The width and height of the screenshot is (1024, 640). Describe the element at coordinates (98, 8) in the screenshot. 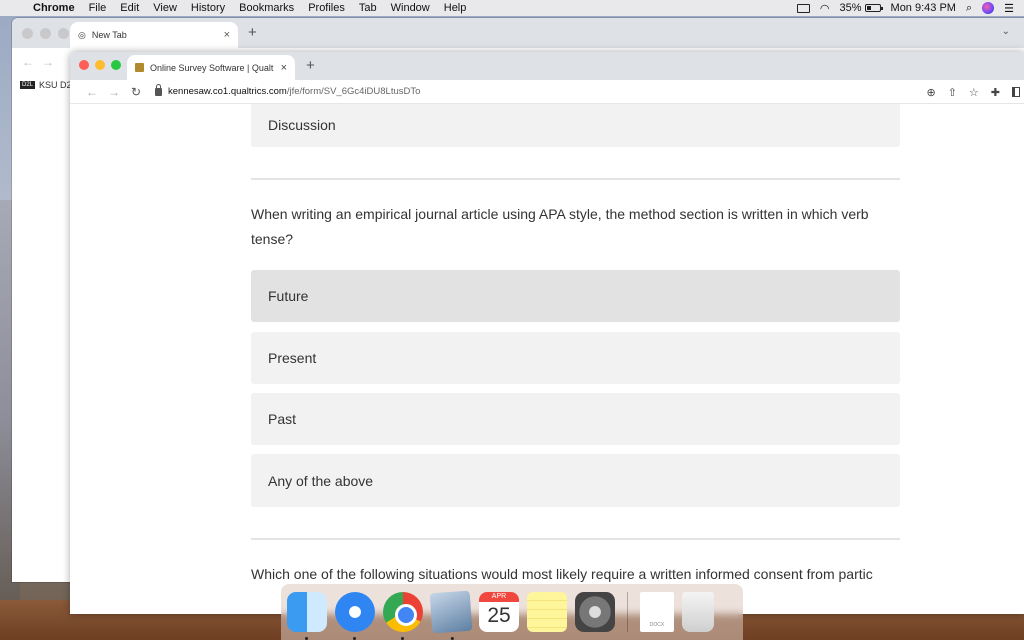

I see `menu-file: File` at that location.